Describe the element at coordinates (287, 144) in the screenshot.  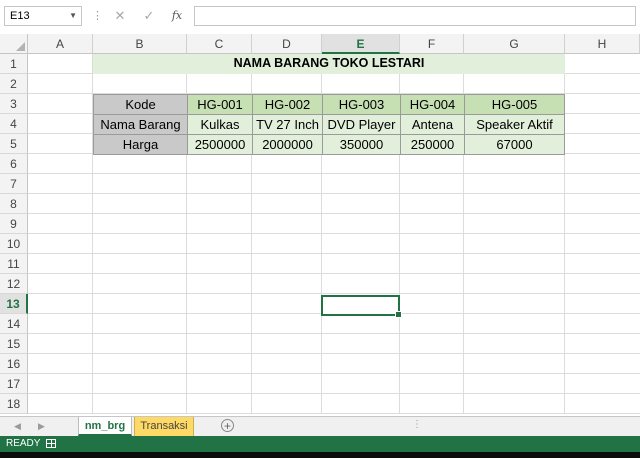
I see `table-cell: 2000000` at that location.